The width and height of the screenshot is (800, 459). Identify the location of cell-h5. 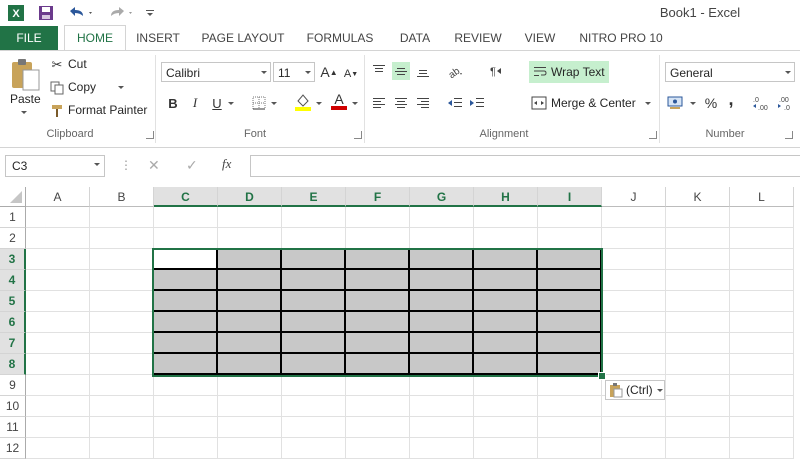
(506, 301).